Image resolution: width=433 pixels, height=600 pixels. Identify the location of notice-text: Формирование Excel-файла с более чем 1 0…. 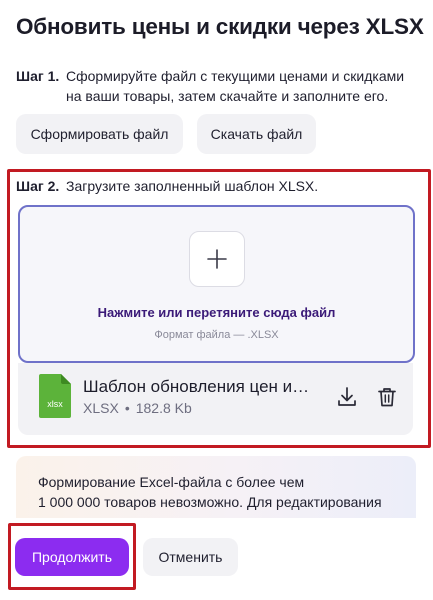
(224, 492).